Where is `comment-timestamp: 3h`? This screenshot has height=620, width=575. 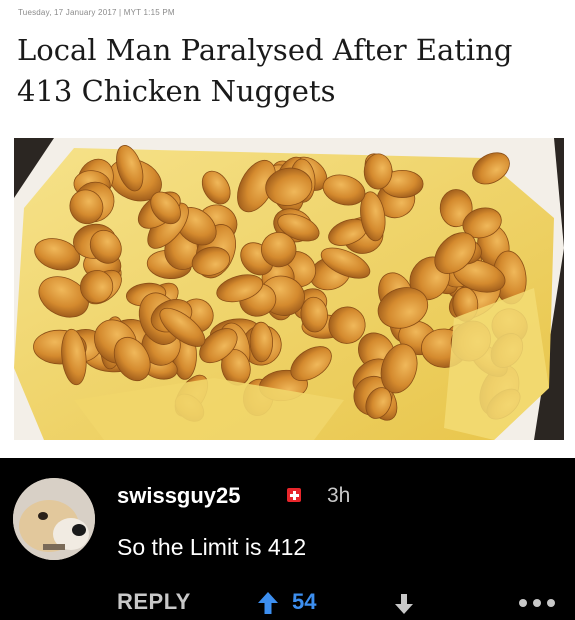 comment-timestamp: 3h is located at coordinates (339, 495).